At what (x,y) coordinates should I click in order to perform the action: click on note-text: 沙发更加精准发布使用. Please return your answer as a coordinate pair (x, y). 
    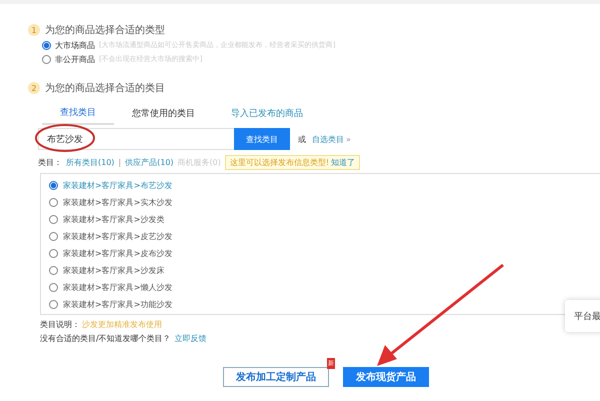
    Looking at the image, I should click on (122, 324).